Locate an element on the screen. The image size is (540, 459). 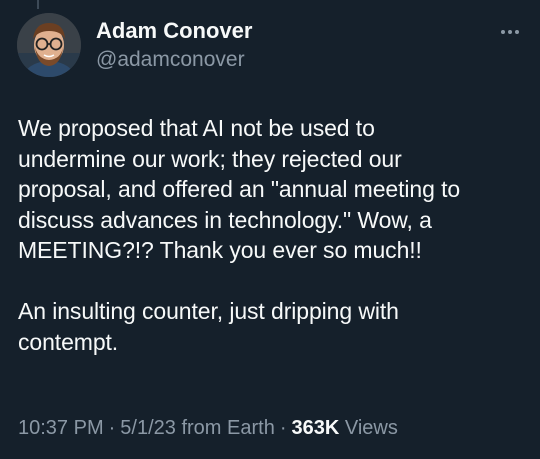
avatar is located at coordinates (49, 45).